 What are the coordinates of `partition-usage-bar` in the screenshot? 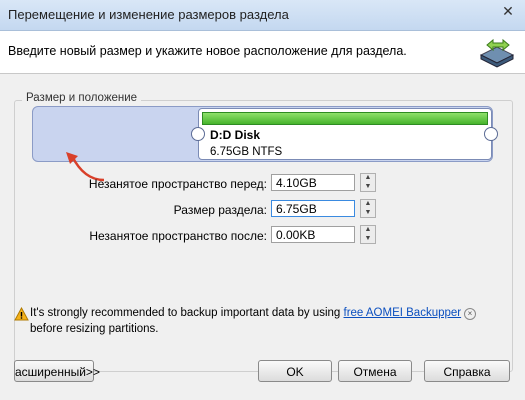 It's located at (345, 118).